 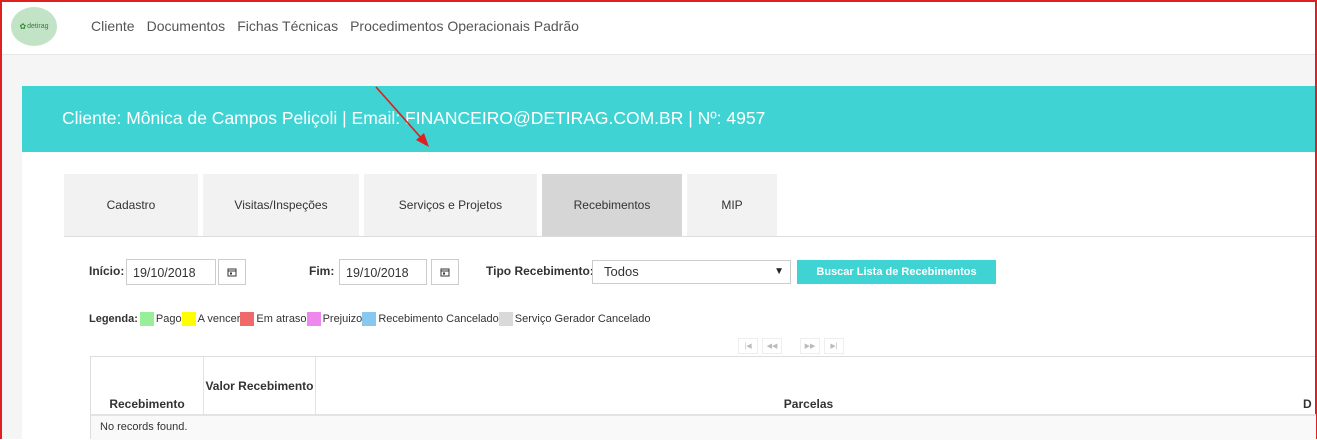 I want to click on annotation-arrow, so click(x=402, y=116).